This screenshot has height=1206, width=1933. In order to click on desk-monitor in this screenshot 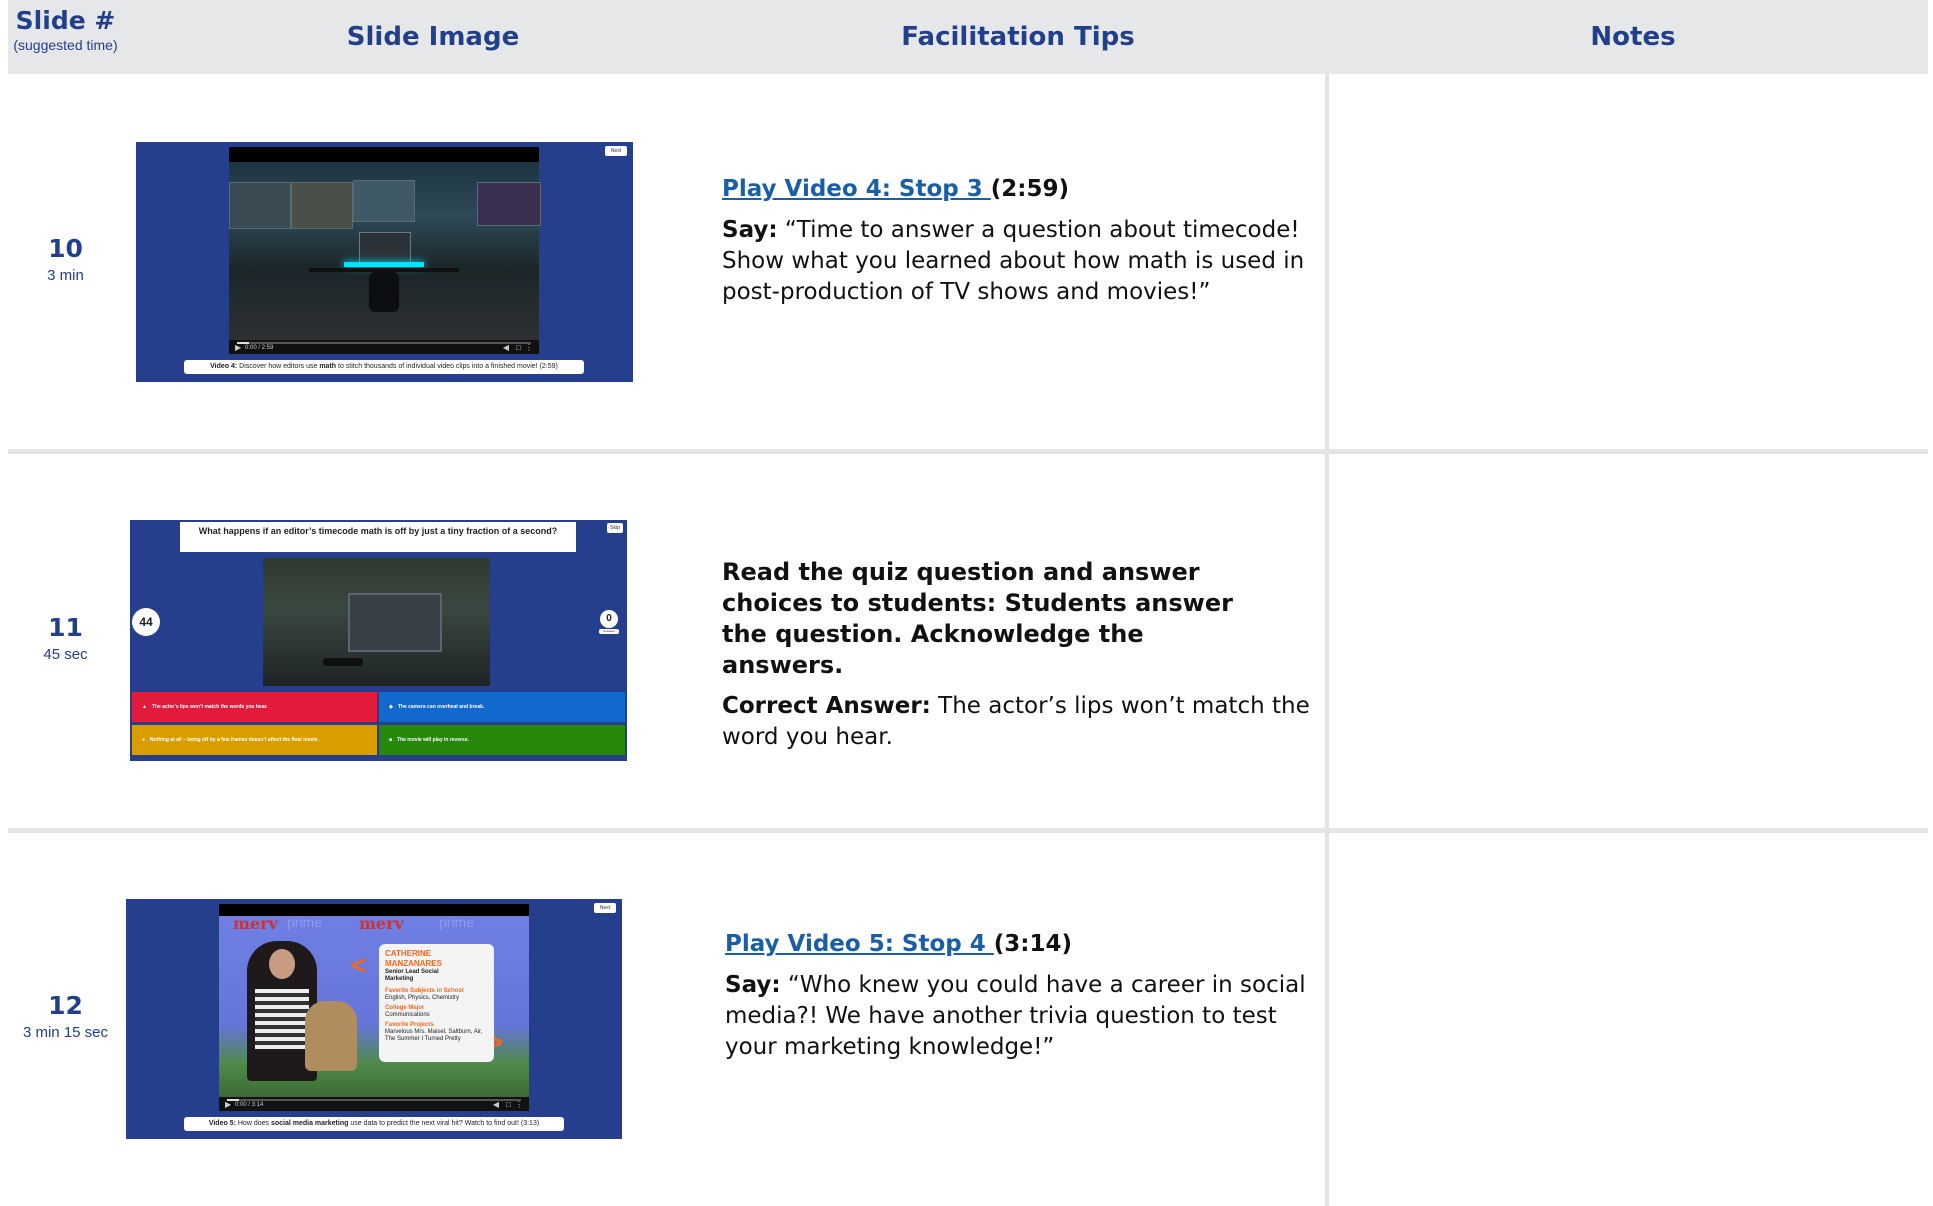, I will do `click(385, 248)`.